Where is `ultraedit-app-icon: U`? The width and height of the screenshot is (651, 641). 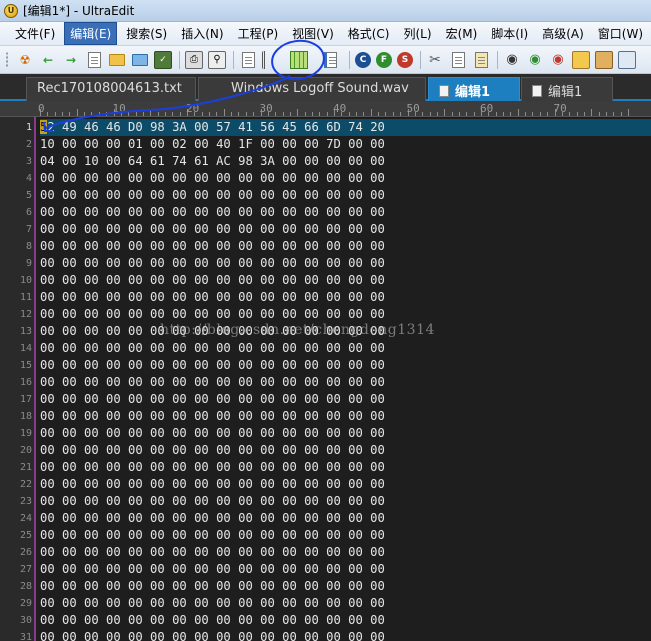
ultraedit-app-icon: U is located at coordinates (11, 10).